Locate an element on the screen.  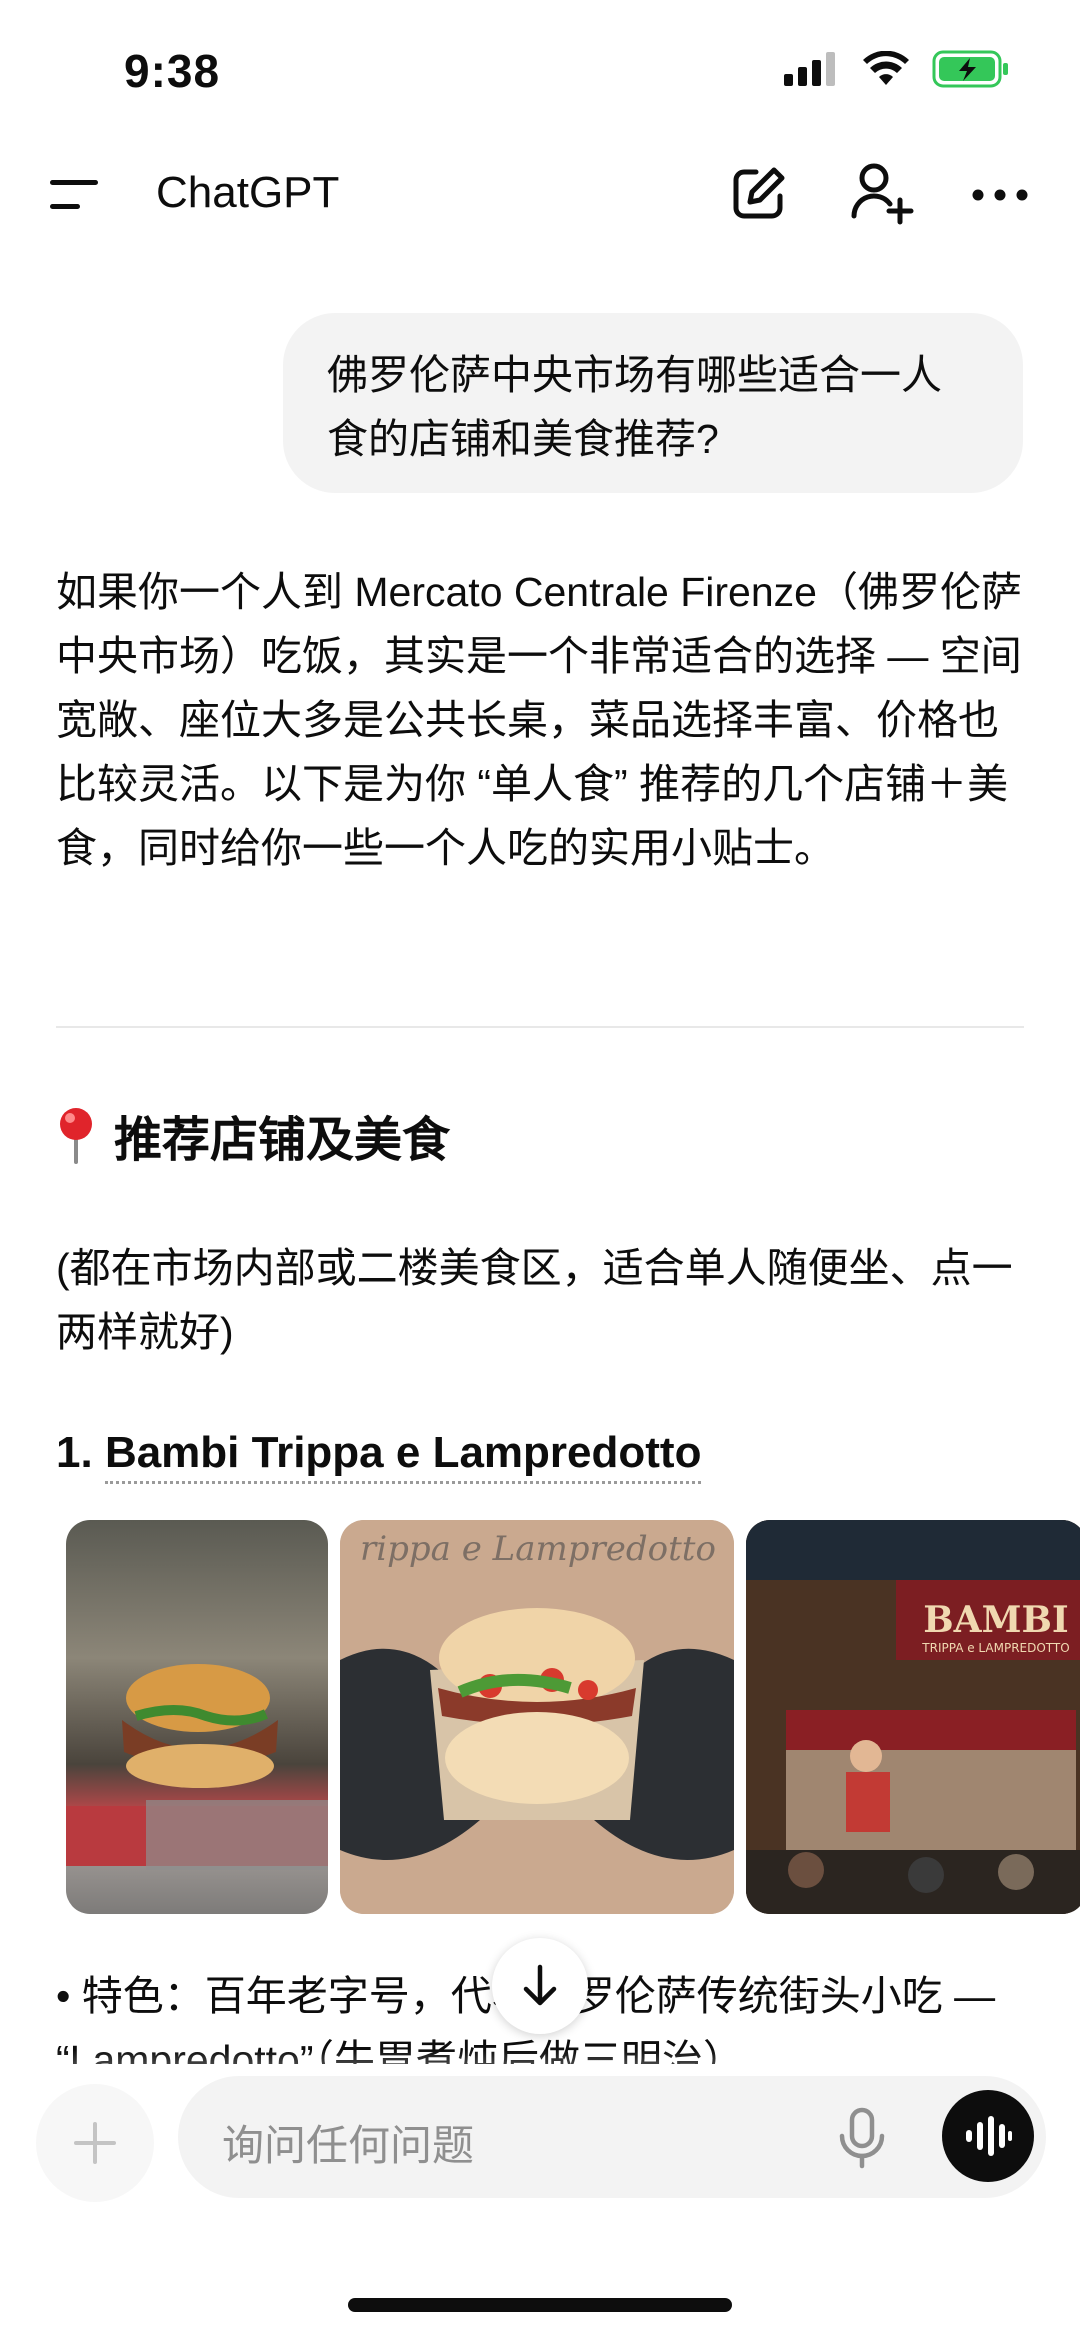
scroll-to-bottom-button is located at coordinates (540, 1986).